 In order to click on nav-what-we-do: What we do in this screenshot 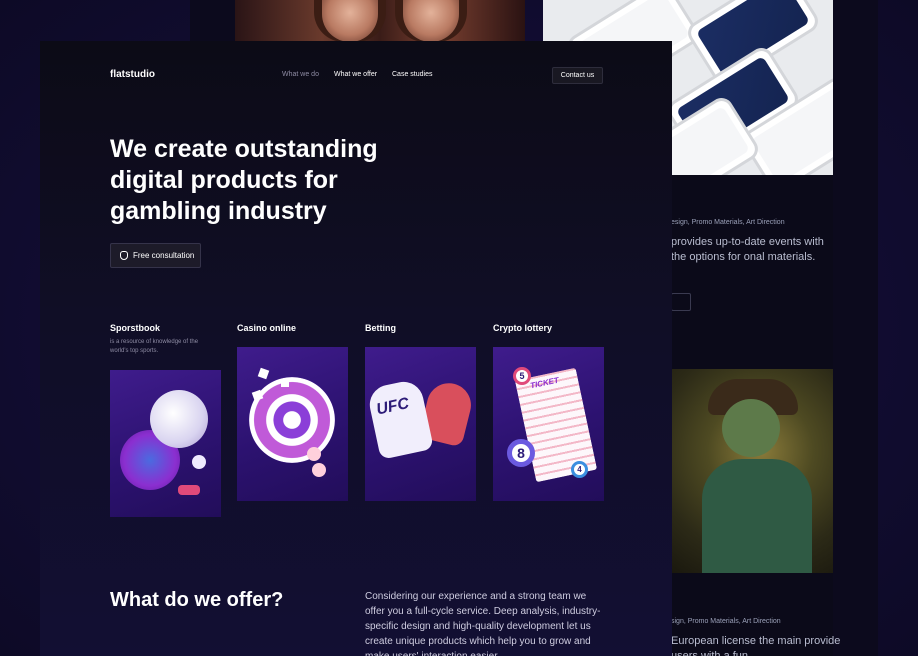, I will do `click(300, 74)`.